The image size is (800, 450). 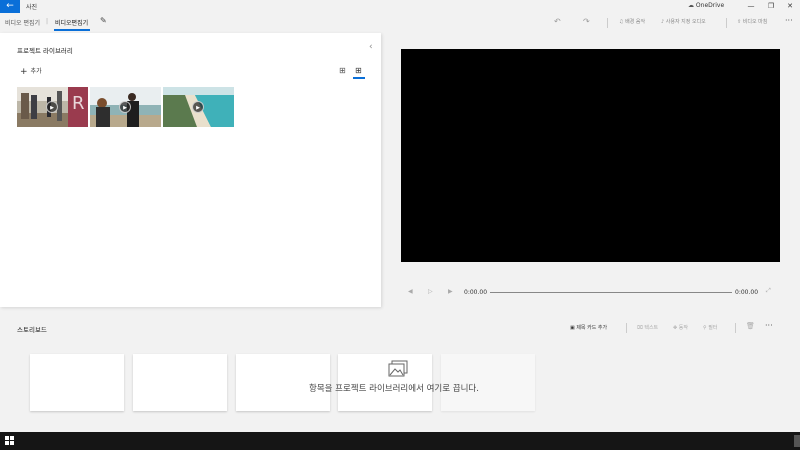 I want to click on plus-icon: +, so click(x=24, y=72).